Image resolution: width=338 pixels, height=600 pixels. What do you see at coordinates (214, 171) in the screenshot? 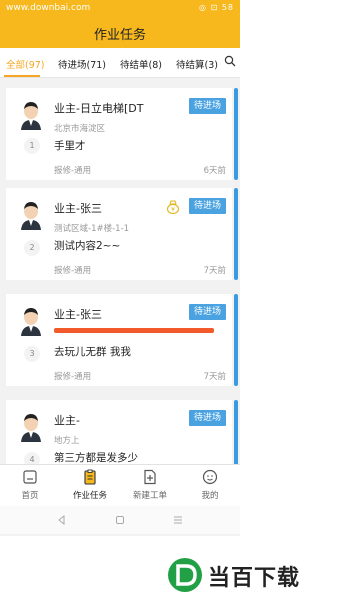
I see `card-time: 6天前` at bounding box center [214, 171].